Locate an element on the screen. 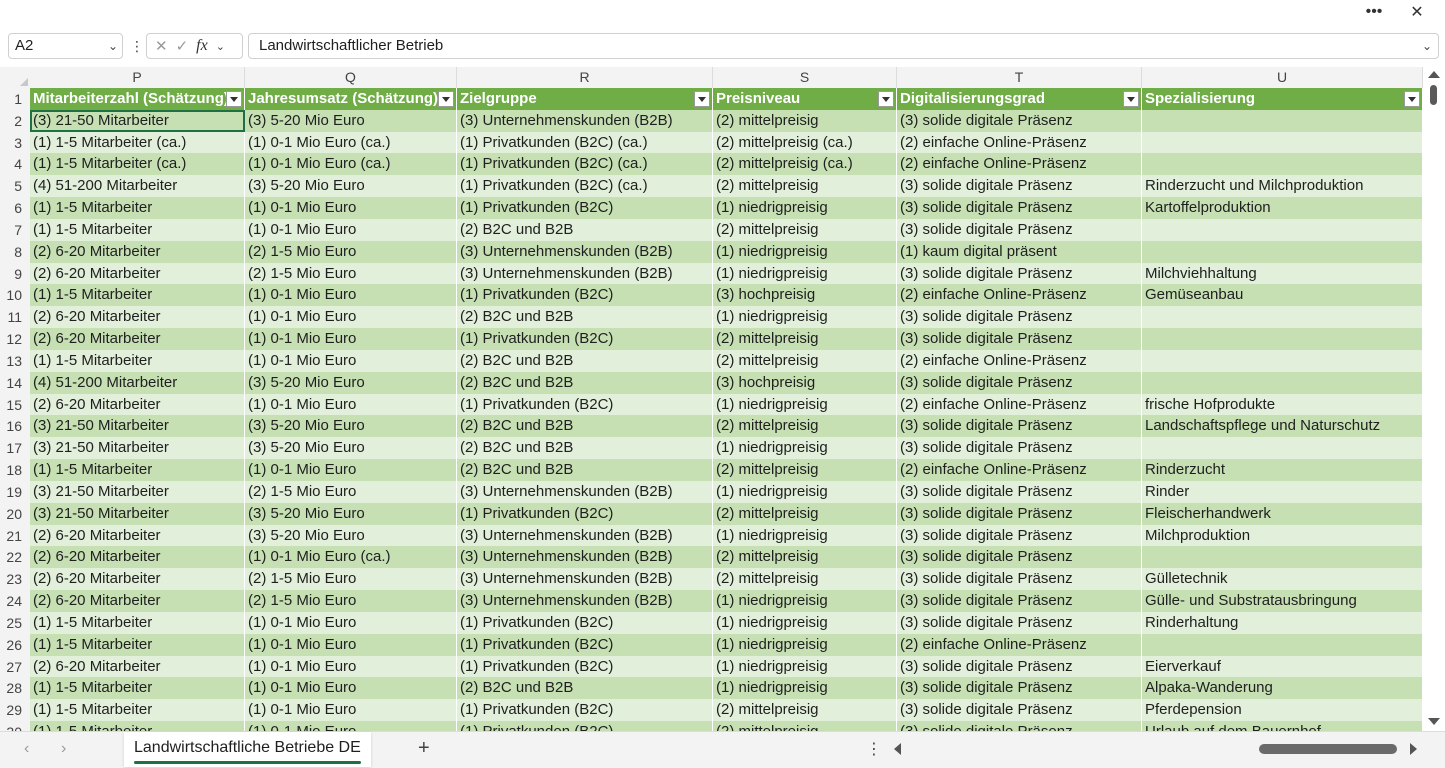  table-cell: (2) einfache Online-Präsenz is located at coordinates (1019, 143).